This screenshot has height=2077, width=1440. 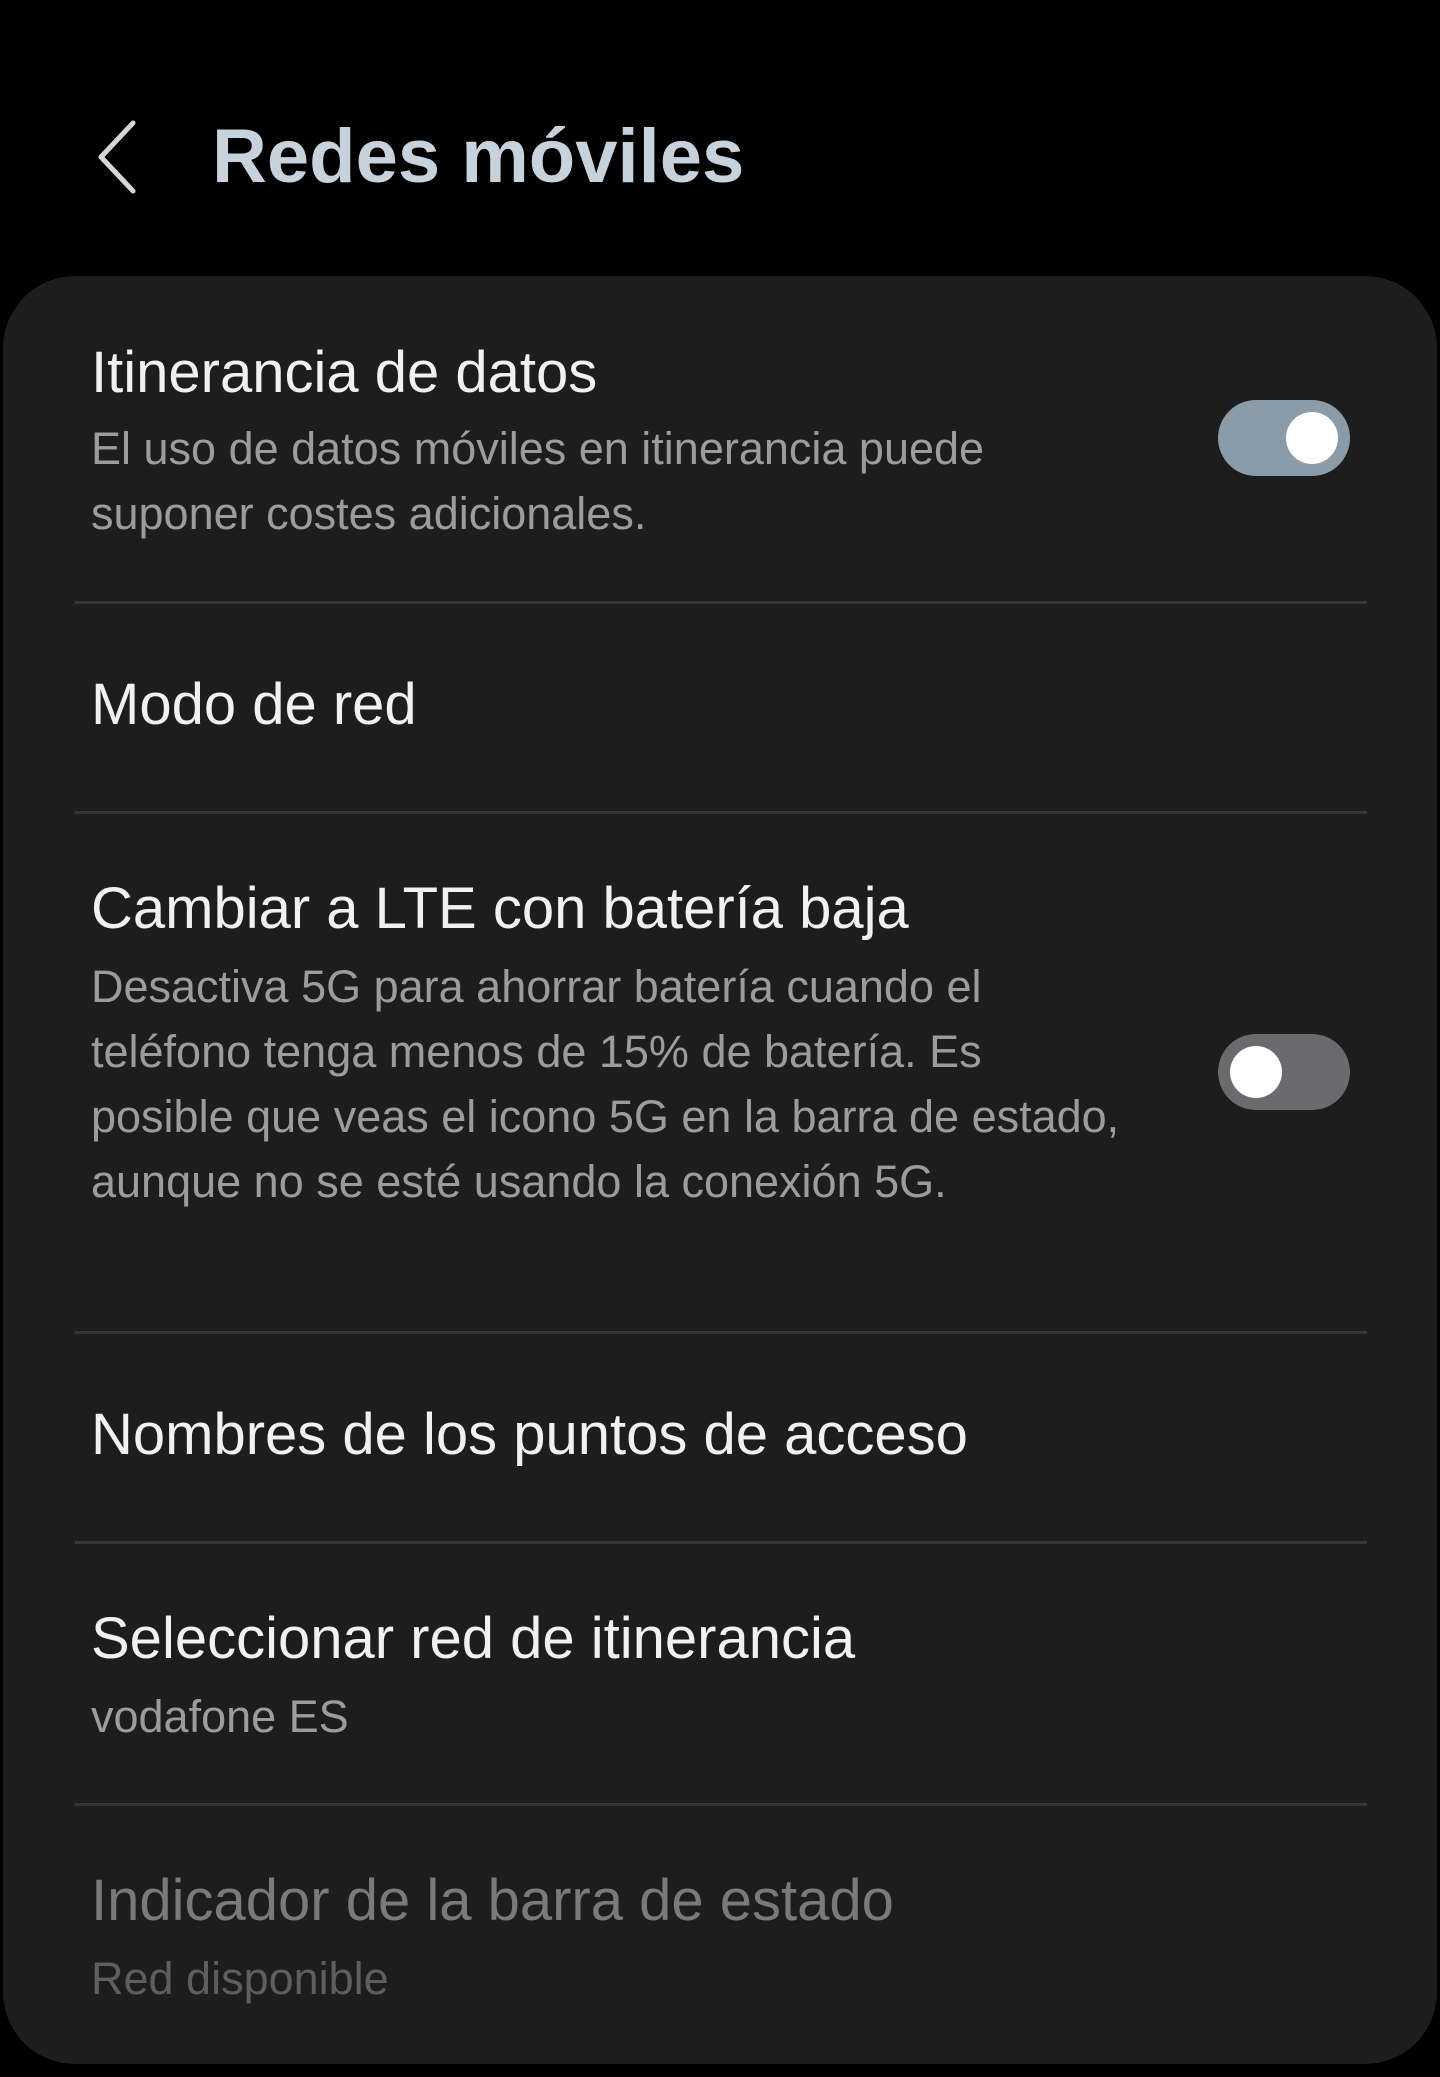 What do you see at coordinates (240, 1978) in the screenshot?
I see `setting-subtitle: Red disponible` at bounding box center [240, 1978].